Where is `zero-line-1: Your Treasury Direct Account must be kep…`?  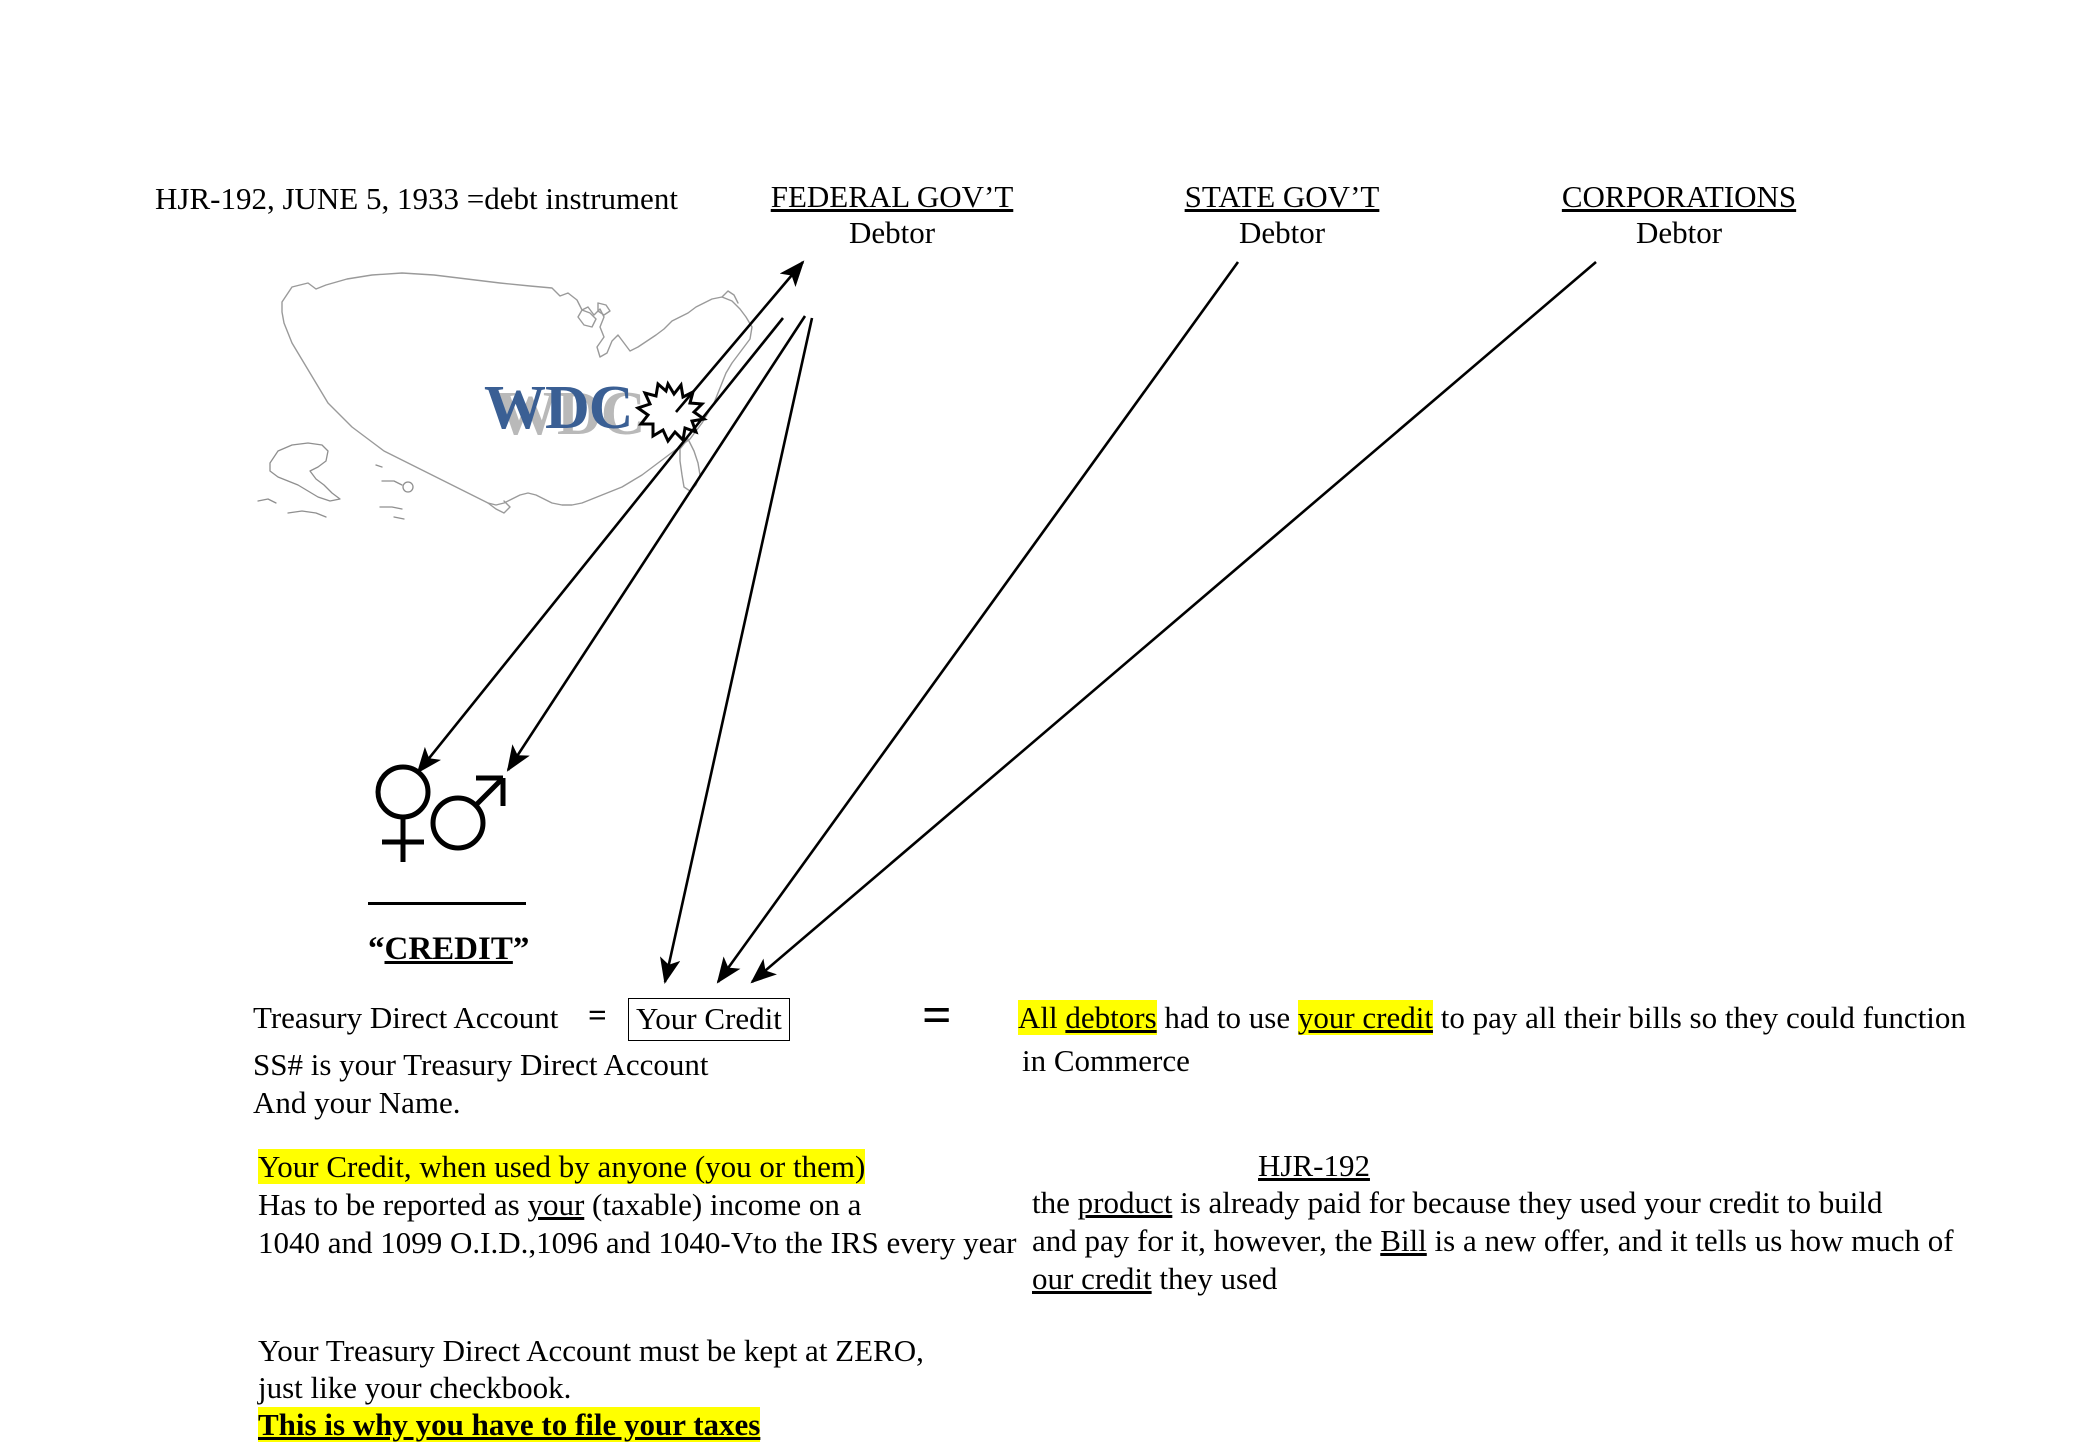 zero-line-1: Your Treasury Direct Account must be kep… is located at coordinates (591, 1350).